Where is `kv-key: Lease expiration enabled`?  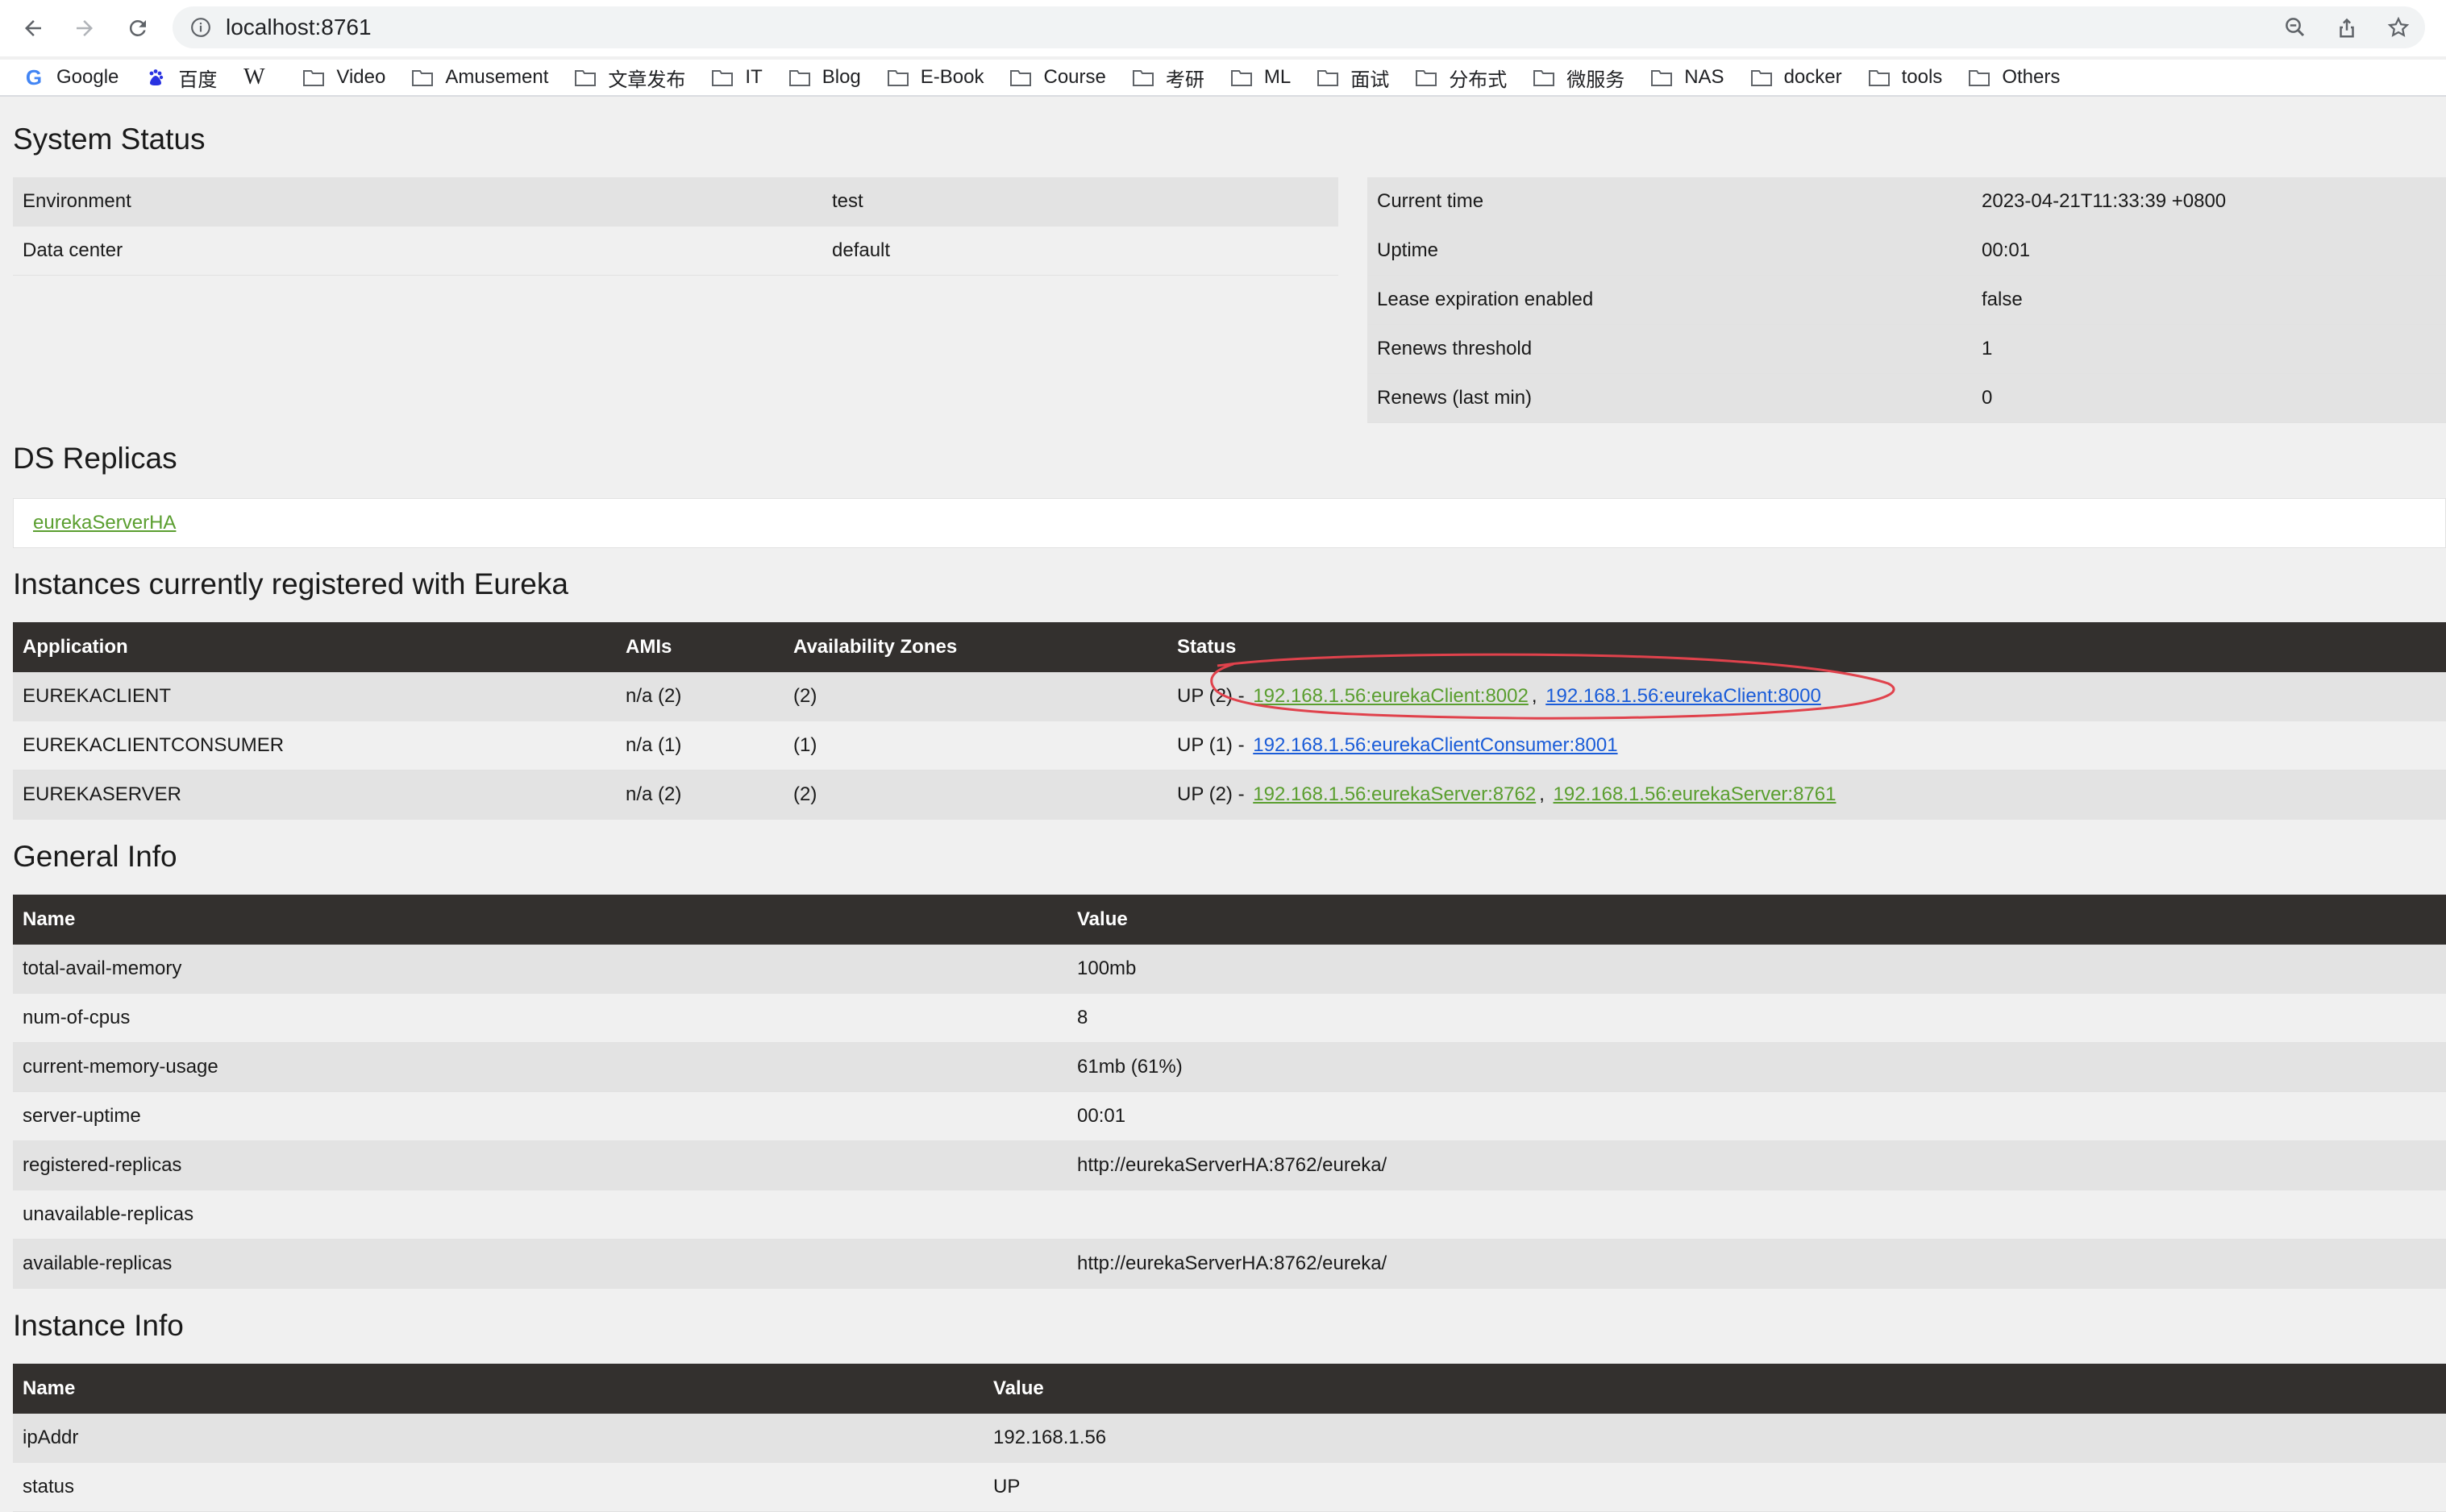 kv-key: Lease expiration enabled is located at coordinates (1485, 299).